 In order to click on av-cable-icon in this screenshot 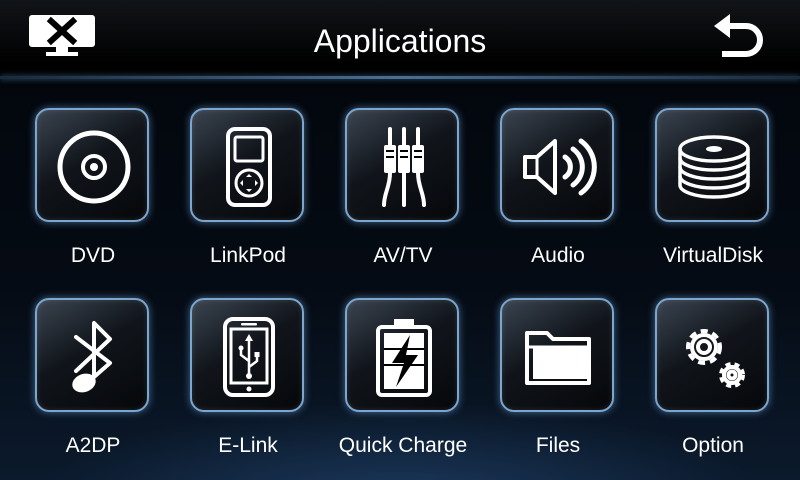, I will do `click(404, 167)`.